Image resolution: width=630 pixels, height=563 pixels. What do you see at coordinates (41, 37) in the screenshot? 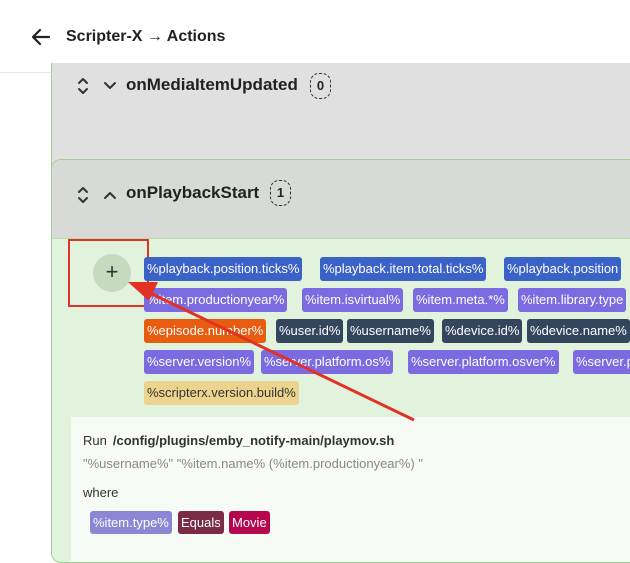
I see `back-arrow-icon` at bounding box center [41, 37].